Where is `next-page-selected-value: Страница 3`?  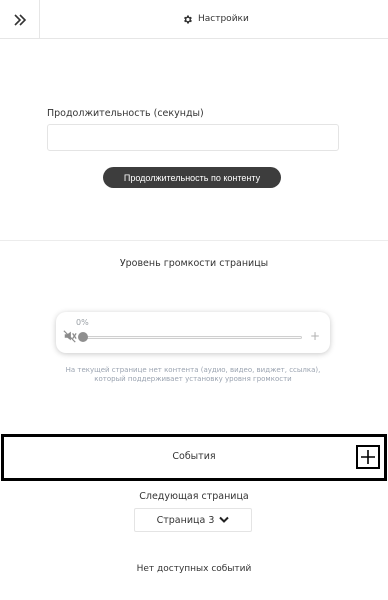 next-page-selected-value: Страница 3 is located at coordinates (185, 520).